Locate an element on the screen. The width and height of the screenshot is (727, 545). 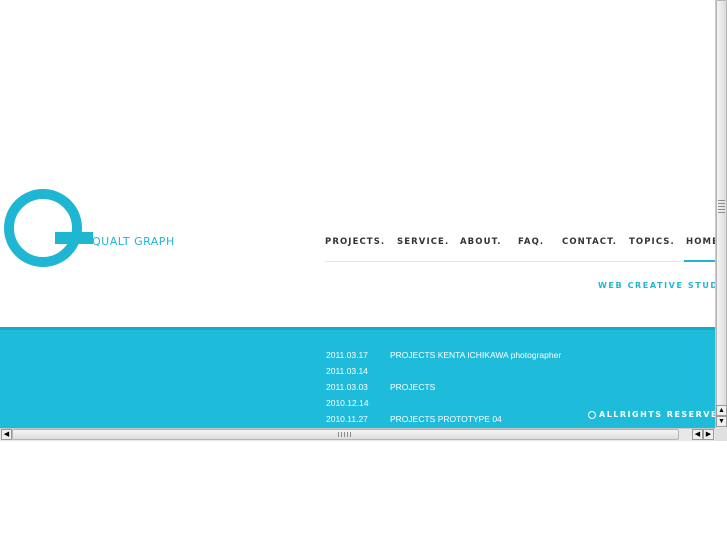
nav-active-indicator is located at coordinates (699, 261).